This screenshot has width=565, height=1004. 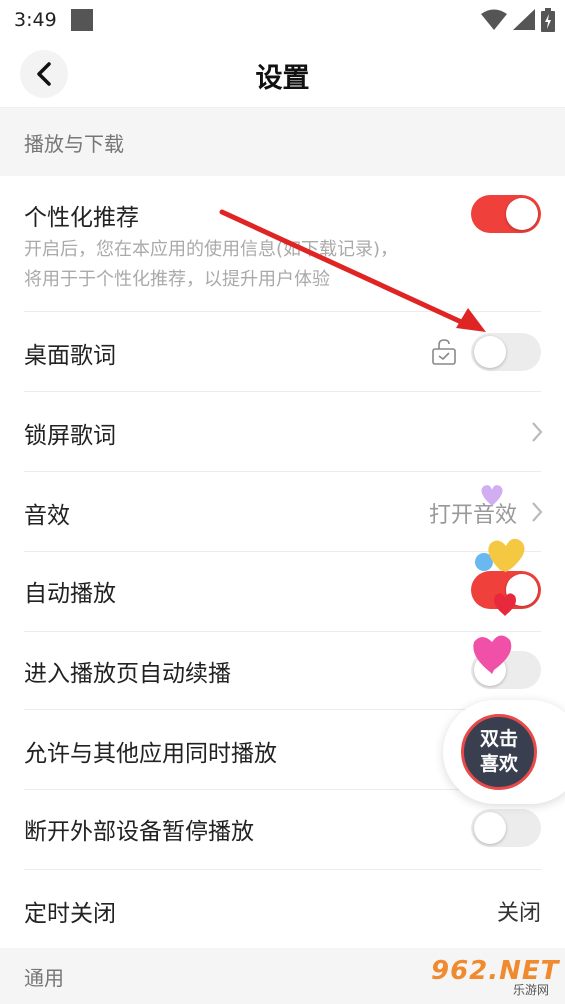 What do you see at coordinates (177, 279) in the screenshot?
I see `setting-description-line2: 将用于于个性化推荐，以提升用户体验` at bounding box center [177, 279].